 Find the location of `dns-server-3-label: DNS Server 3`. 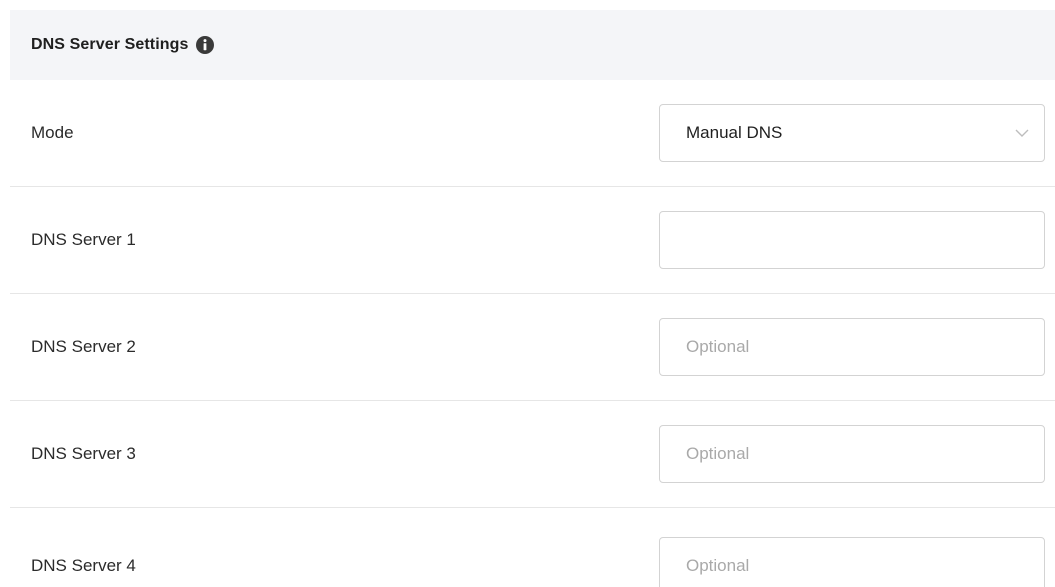

dns-server-3-label: DNS Server 3 is located at coordinates (83, 453).